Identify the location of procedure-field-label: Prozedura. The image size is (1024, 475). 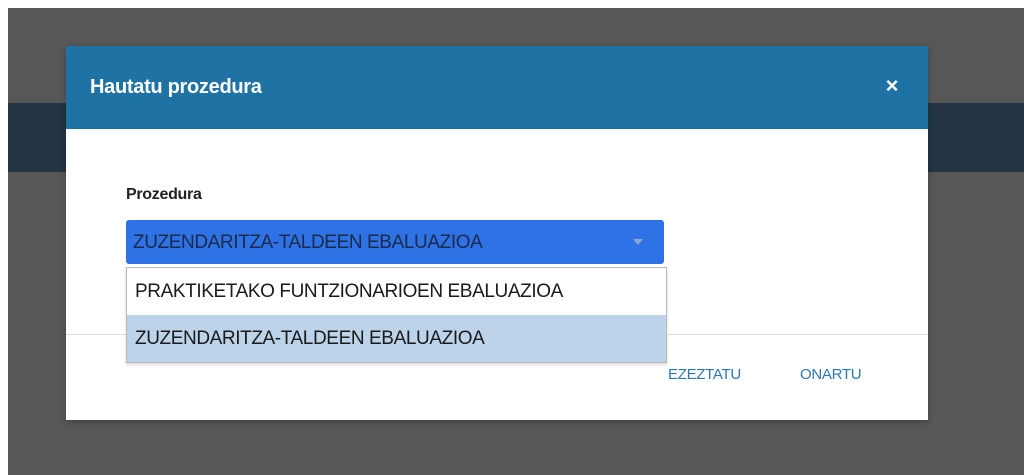
(164, 194).